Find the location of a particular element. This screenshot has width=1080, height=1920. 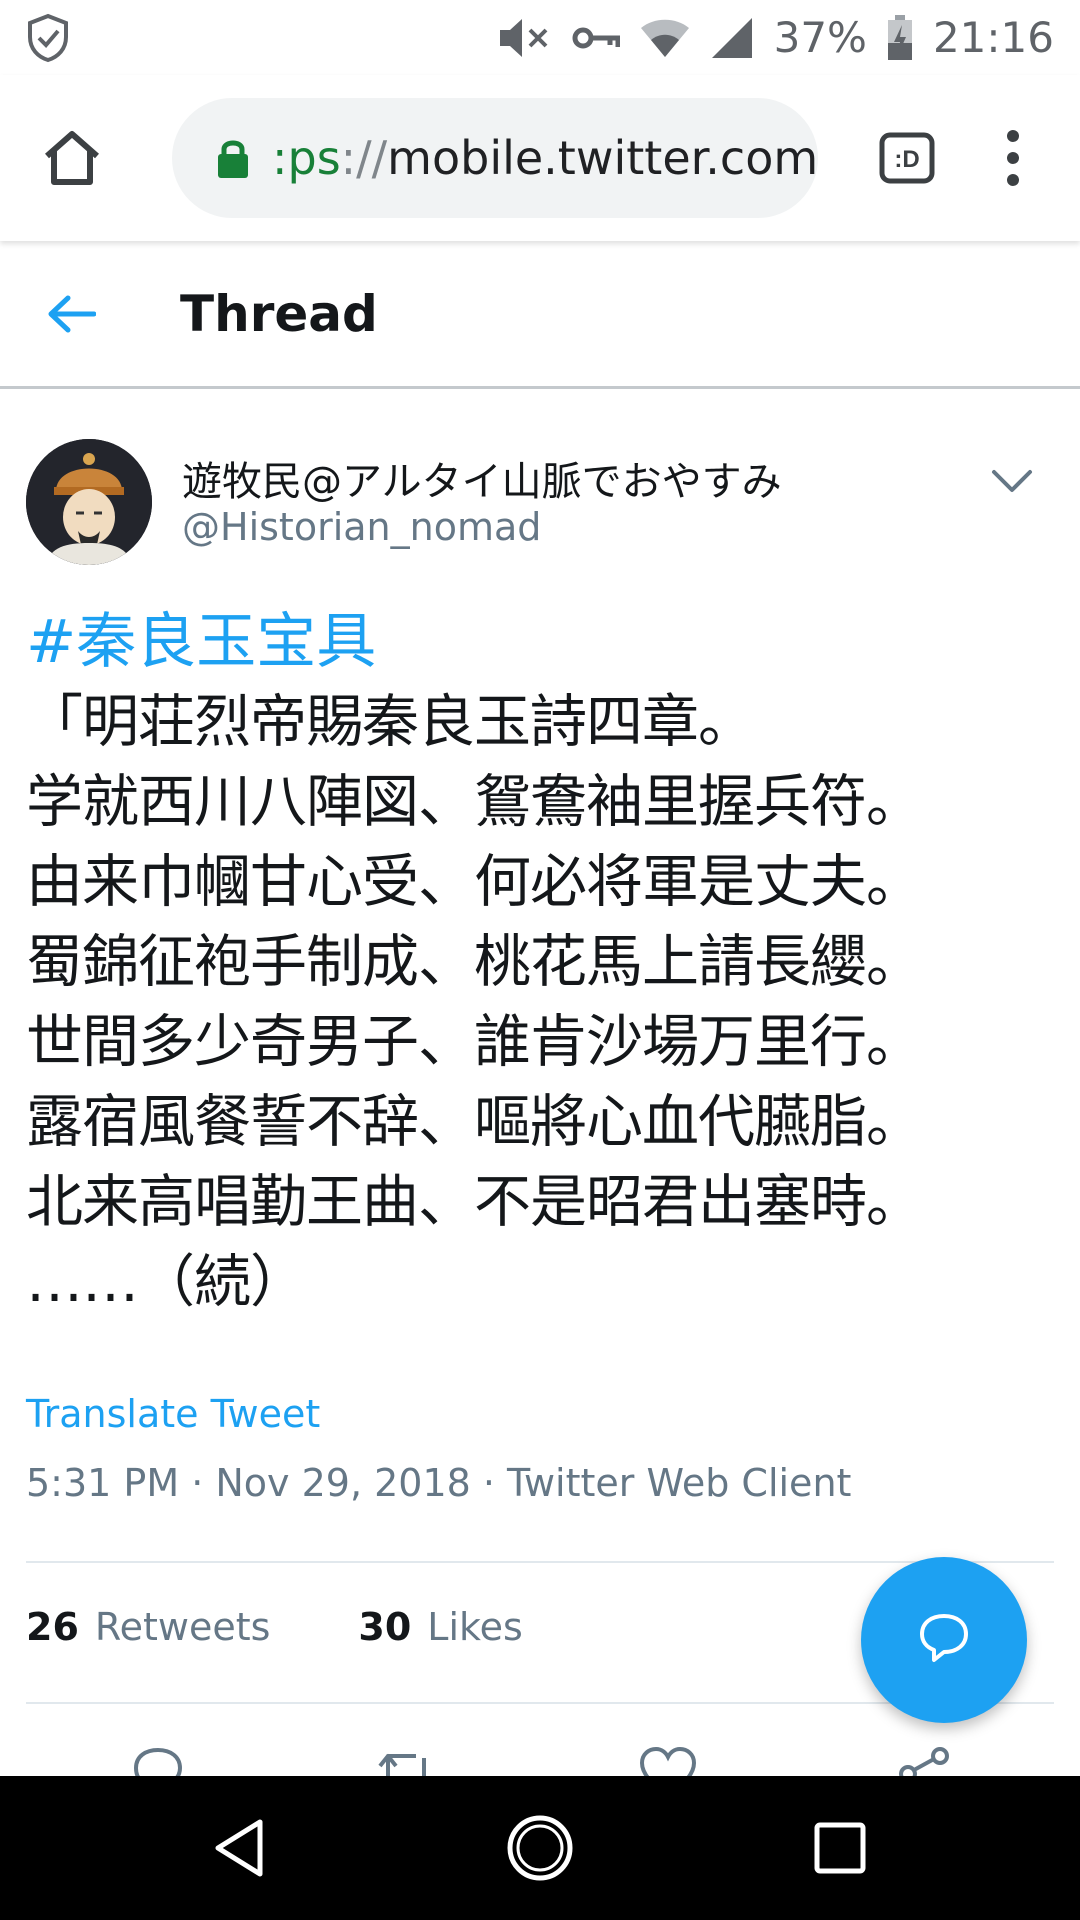

home-circle-icon is located at coordinates (540, 1848).